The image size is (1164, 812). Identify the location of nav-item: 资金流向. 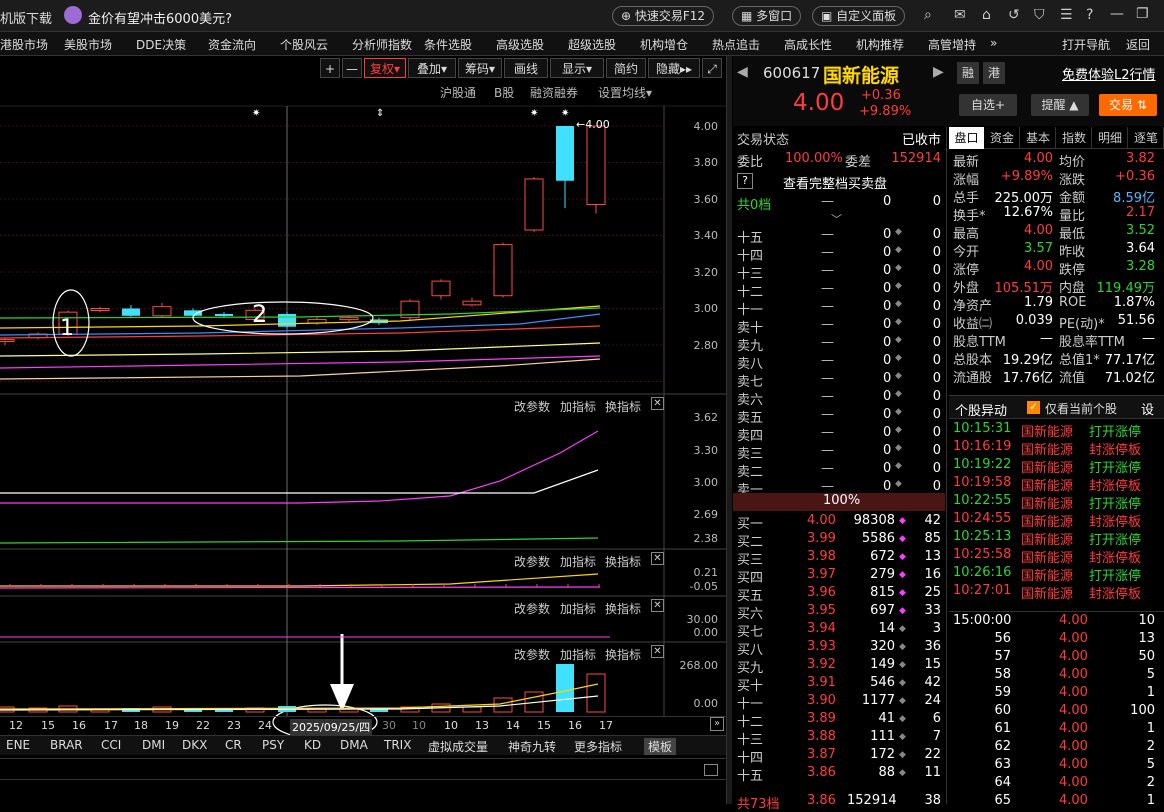
(232, 44).